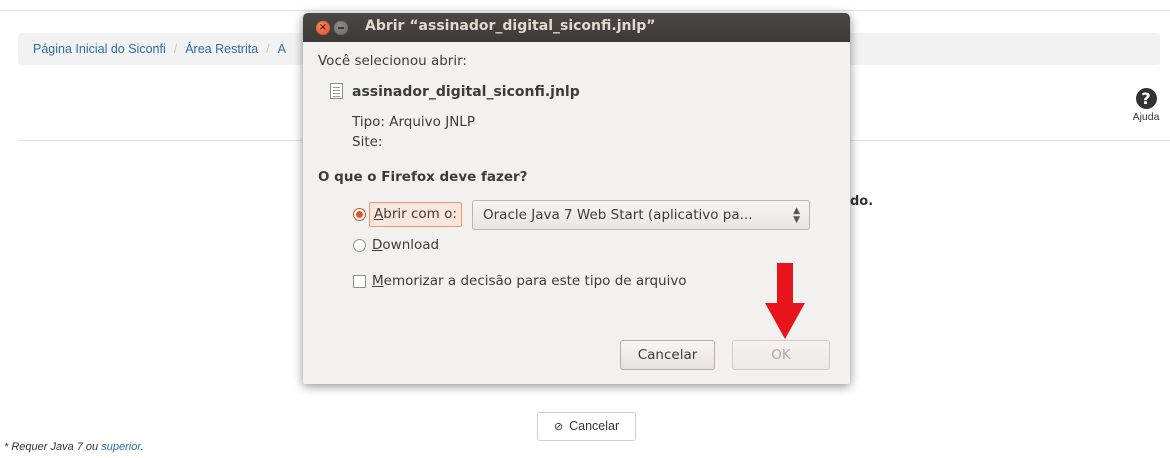 The image size is (1170, 458). Describe the element at coordinates (862, 201) in the screenshot. I see `background-text-fragment: do.` at that location.